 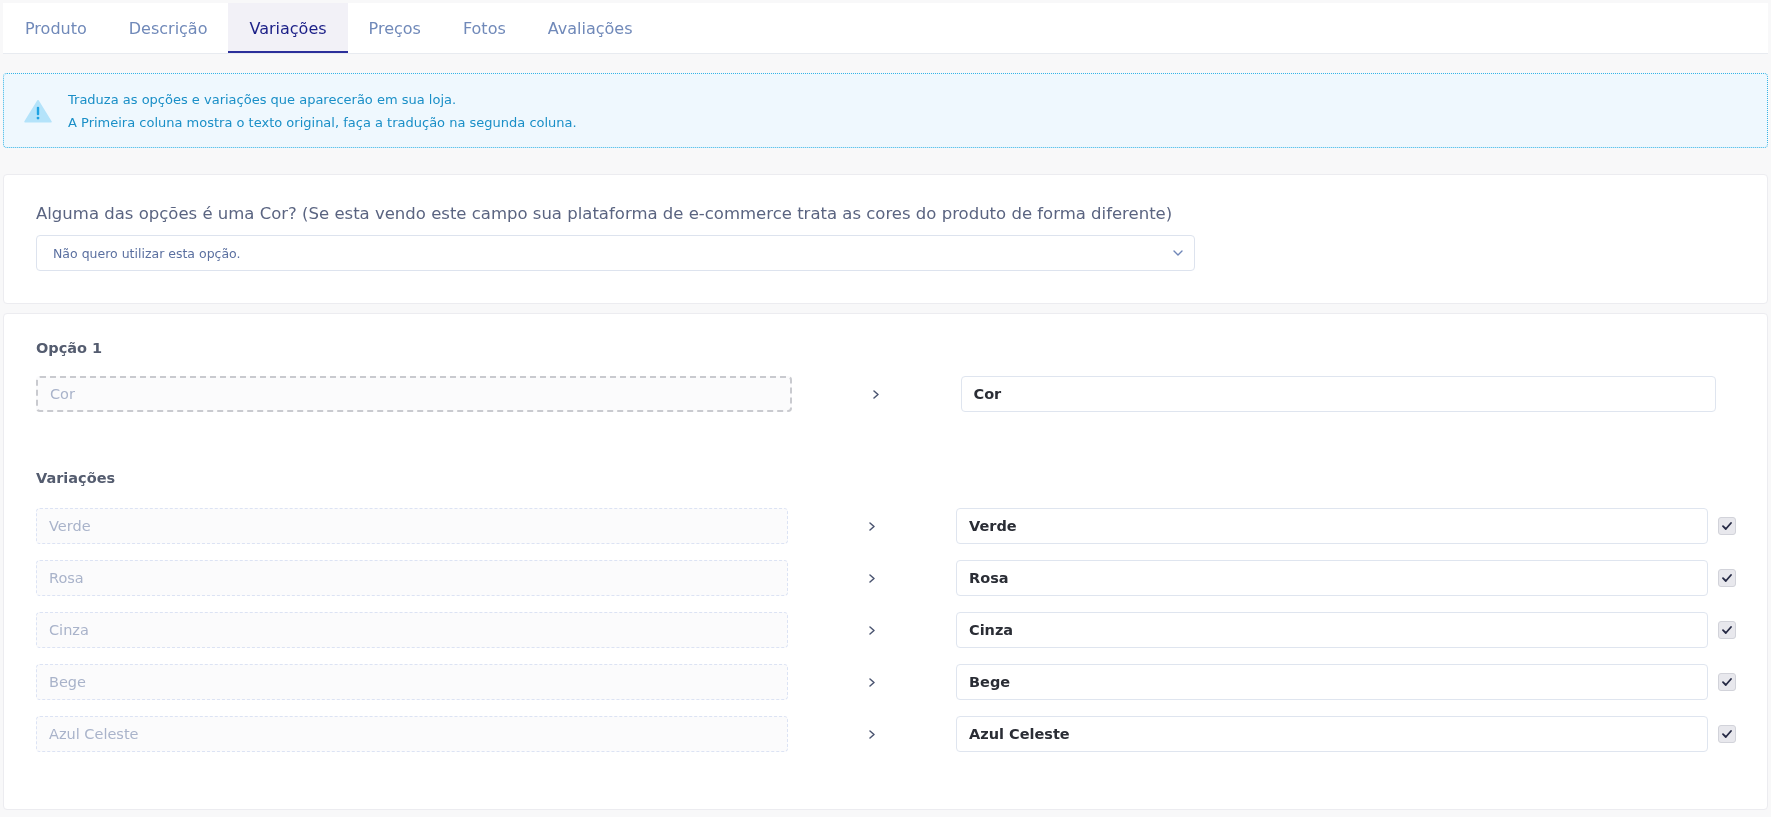 I want to click on original-text-field: Cor, so click(x=414, y=394).